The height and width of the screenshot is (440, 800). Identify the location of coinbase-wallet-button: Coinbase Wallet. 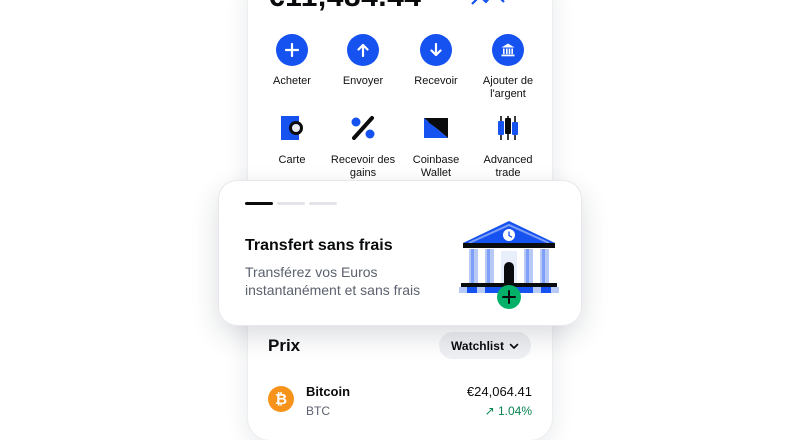
(436, 145).